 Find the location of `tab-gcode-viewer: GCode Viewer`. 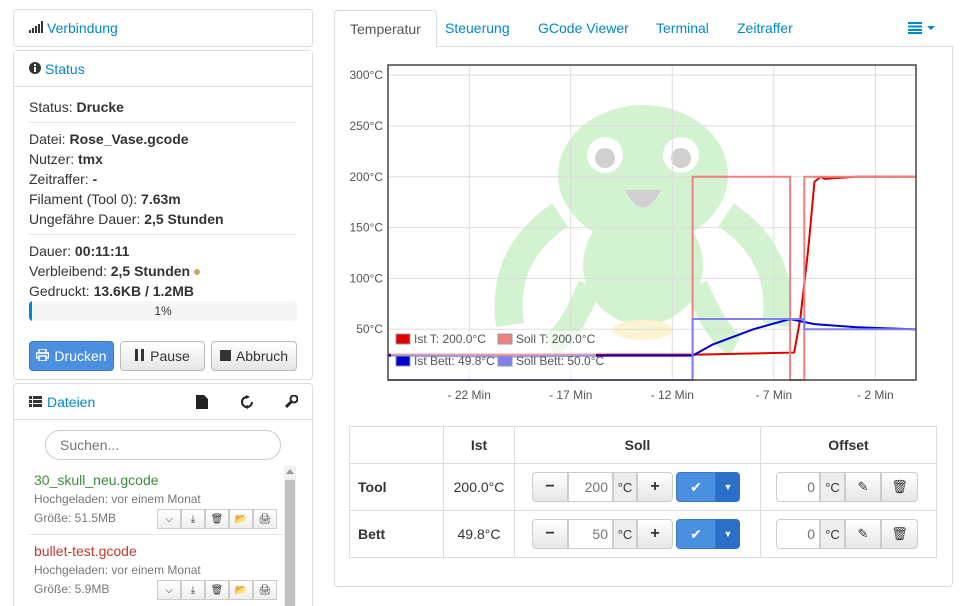

tab-gcode-viewer: GCode Viewer is located at coordinates (583, 28).